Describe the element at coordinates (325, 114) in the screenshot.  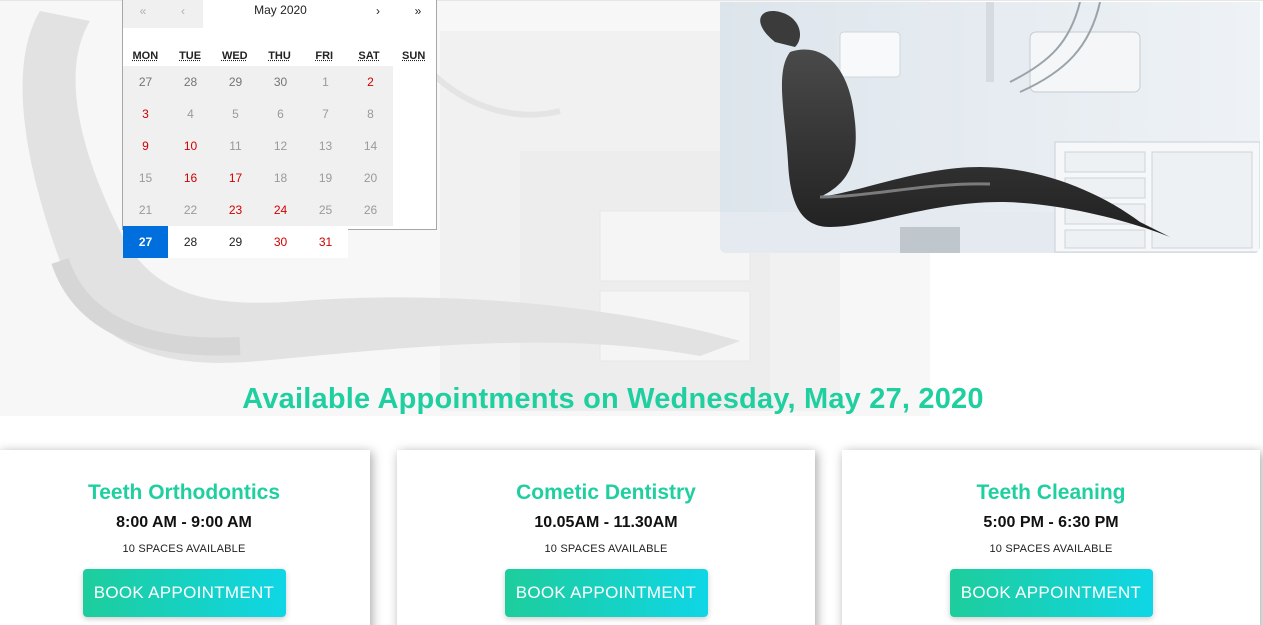
I see `calendar-day: 7` at that location.